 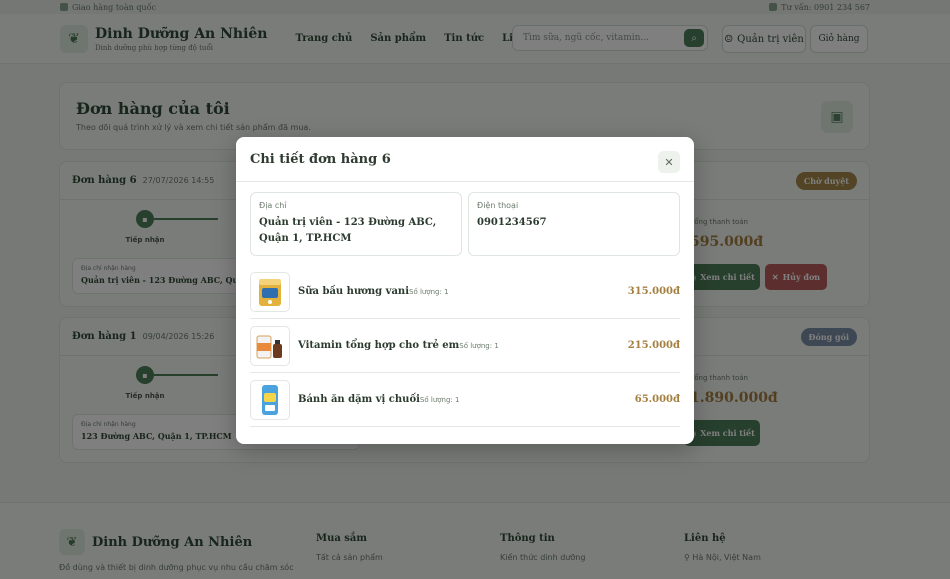 What do you see at coordinates (359, 399) in the screenshot?
I see `item-name: Bánh ăn dặm vị chuối` at bounding box center [359, 399].